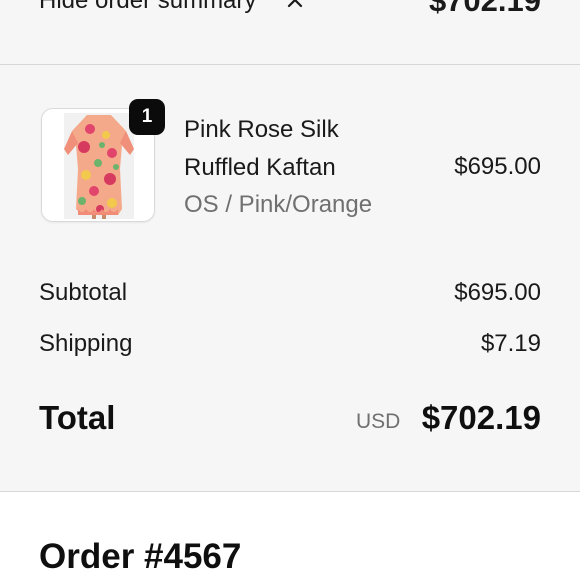 The width and height of the screenshot is (580, 580). I want to click on close-icon, so click(296, 6).